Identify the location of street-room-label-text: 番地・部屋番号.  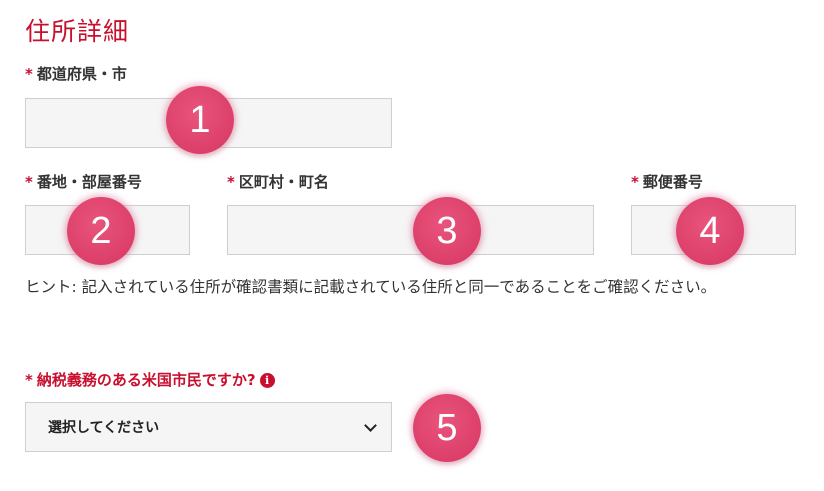
(89, 182).